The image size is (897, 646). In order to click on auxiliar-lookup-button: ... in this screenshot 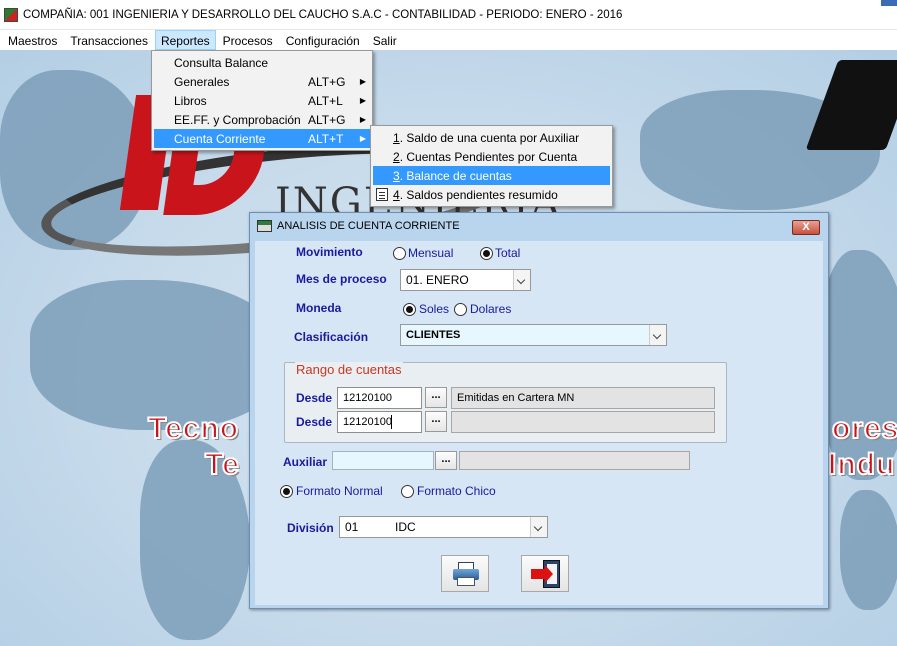, I will do `click(446, 460)`.